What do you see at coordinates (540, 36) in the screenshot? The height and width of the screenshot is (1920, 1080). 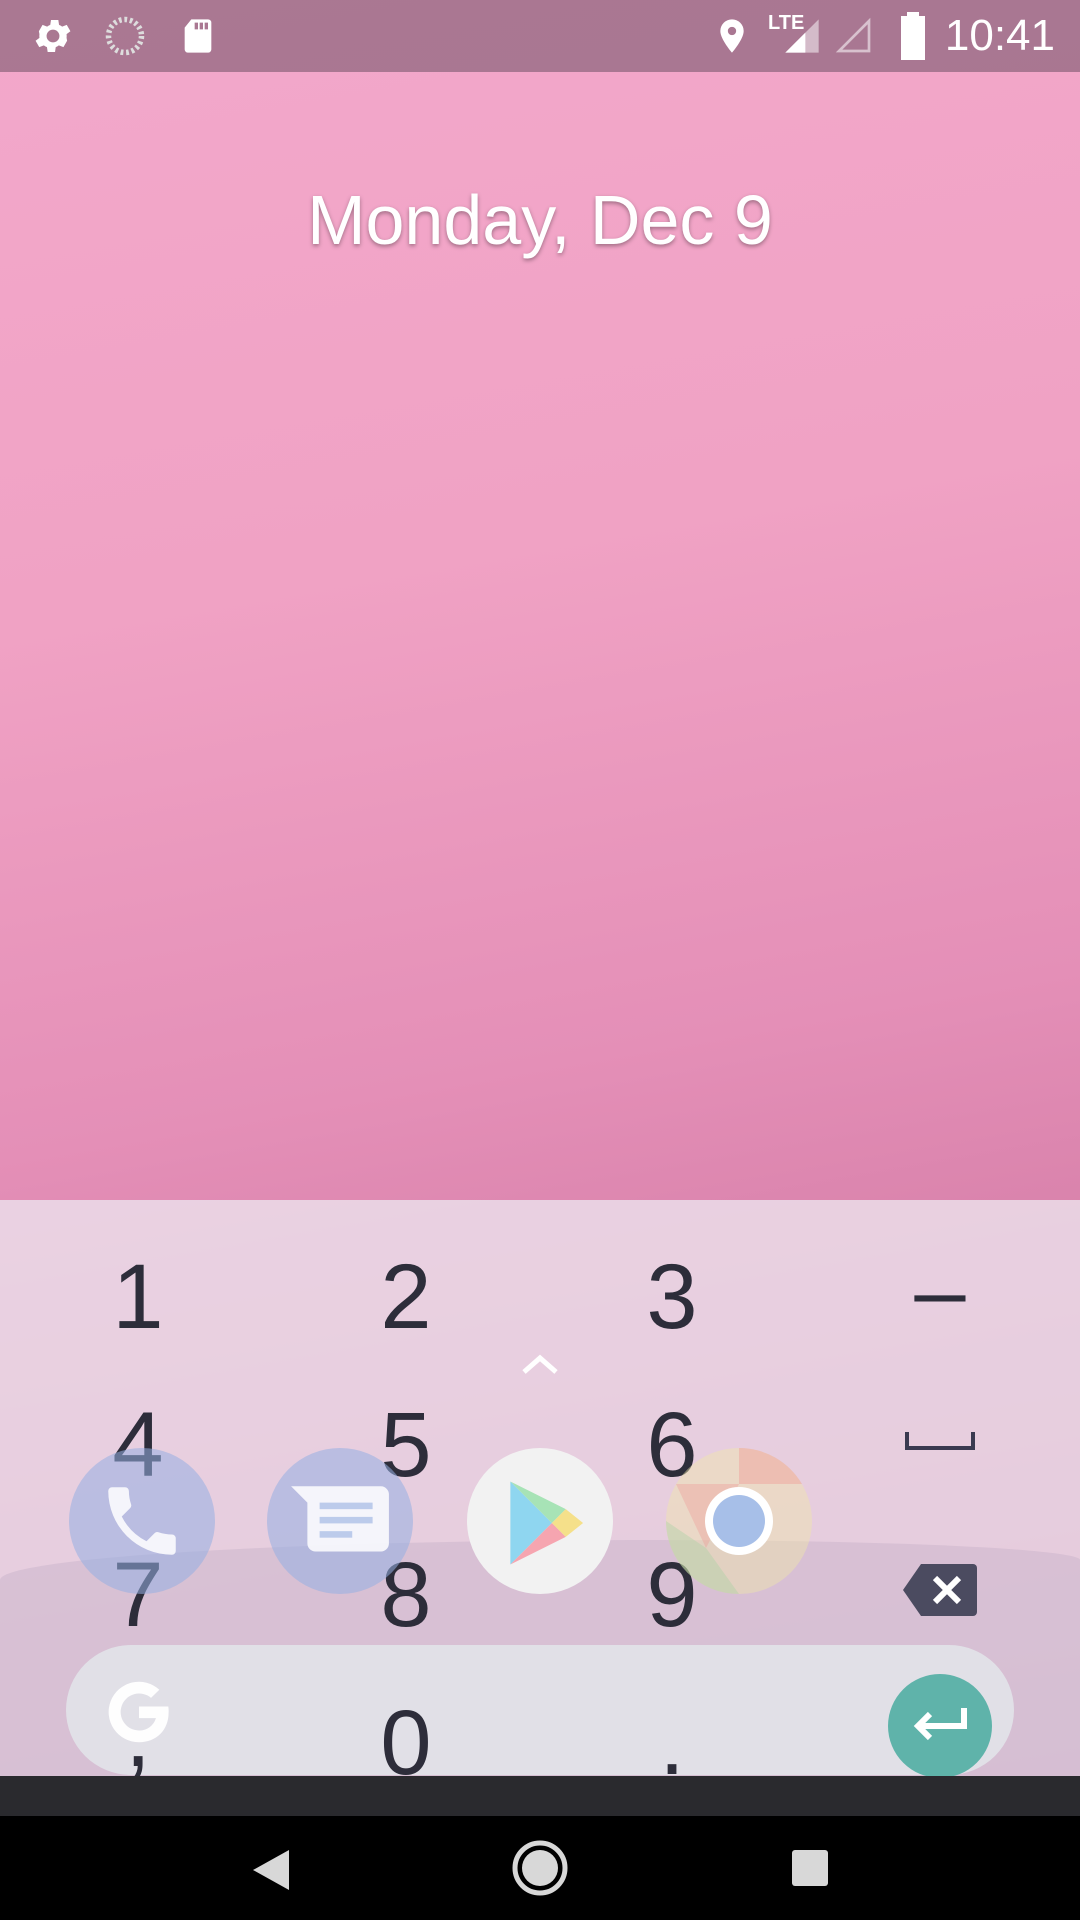 I see `status-bar: LTE 10:41` at bounding box center [540, 36].